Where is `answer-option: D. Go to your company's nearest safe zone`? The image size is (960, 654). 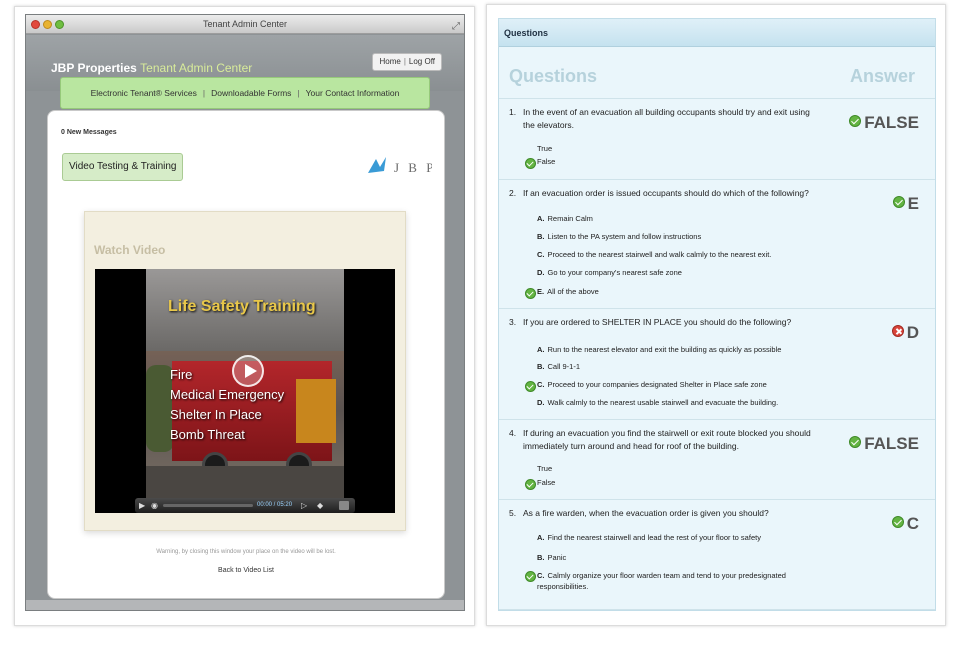 answer-option: D. Go to your company's nearest safe zone is located at coordinates (609, 272).